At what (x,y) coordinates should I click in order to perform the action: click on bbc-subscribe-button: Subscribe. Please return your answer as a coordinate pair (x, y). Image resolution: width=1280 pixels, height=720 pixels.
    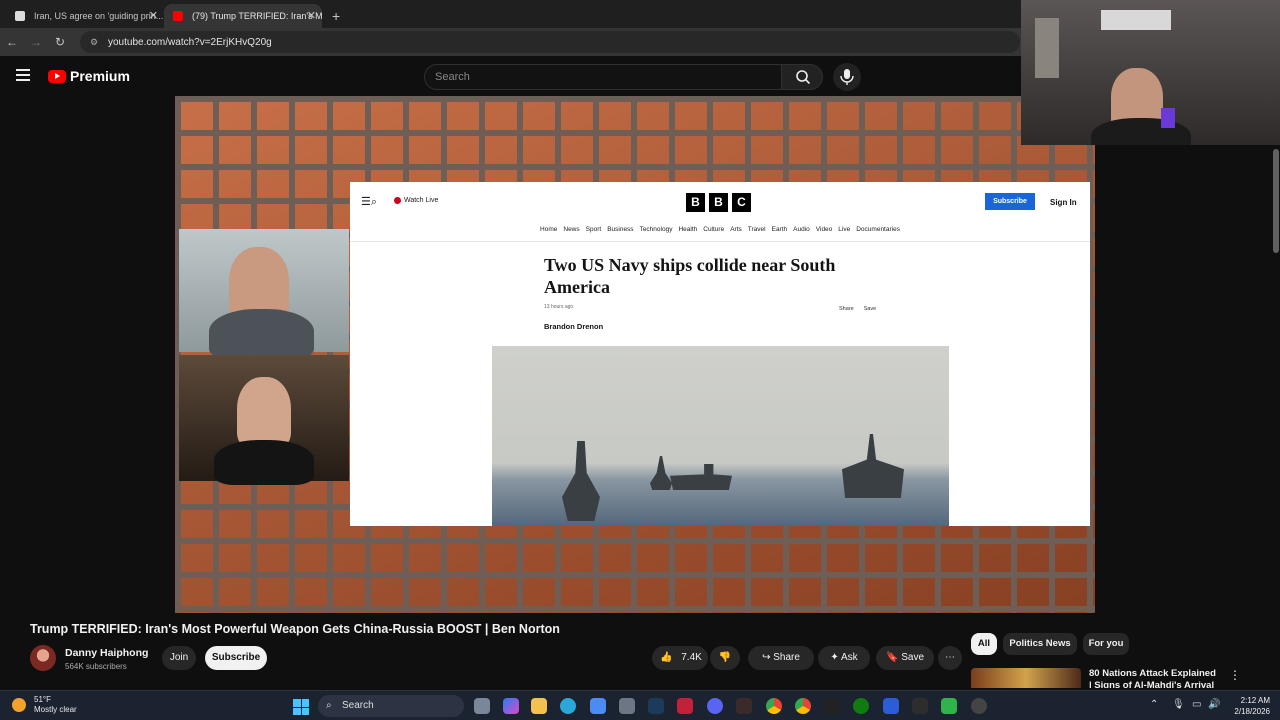
    Looking at the image, I should click on (1010, 201).